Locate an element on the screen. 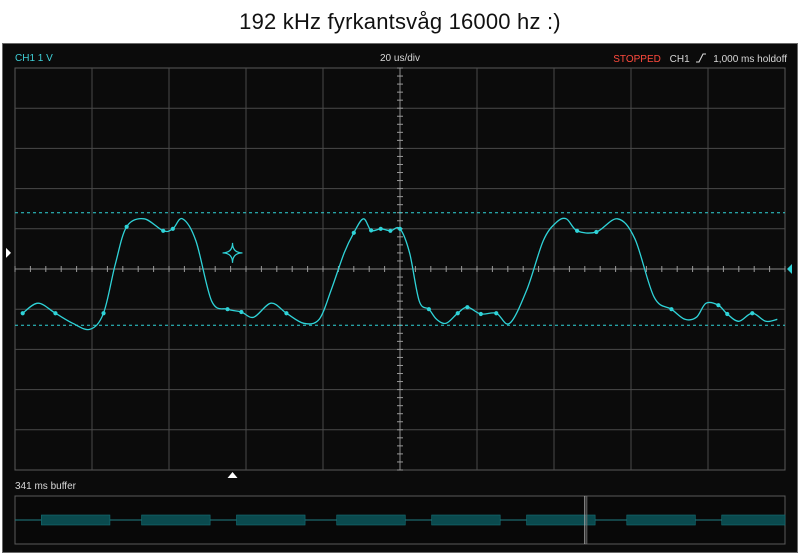  trigger-position-marker-icon is located at coordinates (232, 475).